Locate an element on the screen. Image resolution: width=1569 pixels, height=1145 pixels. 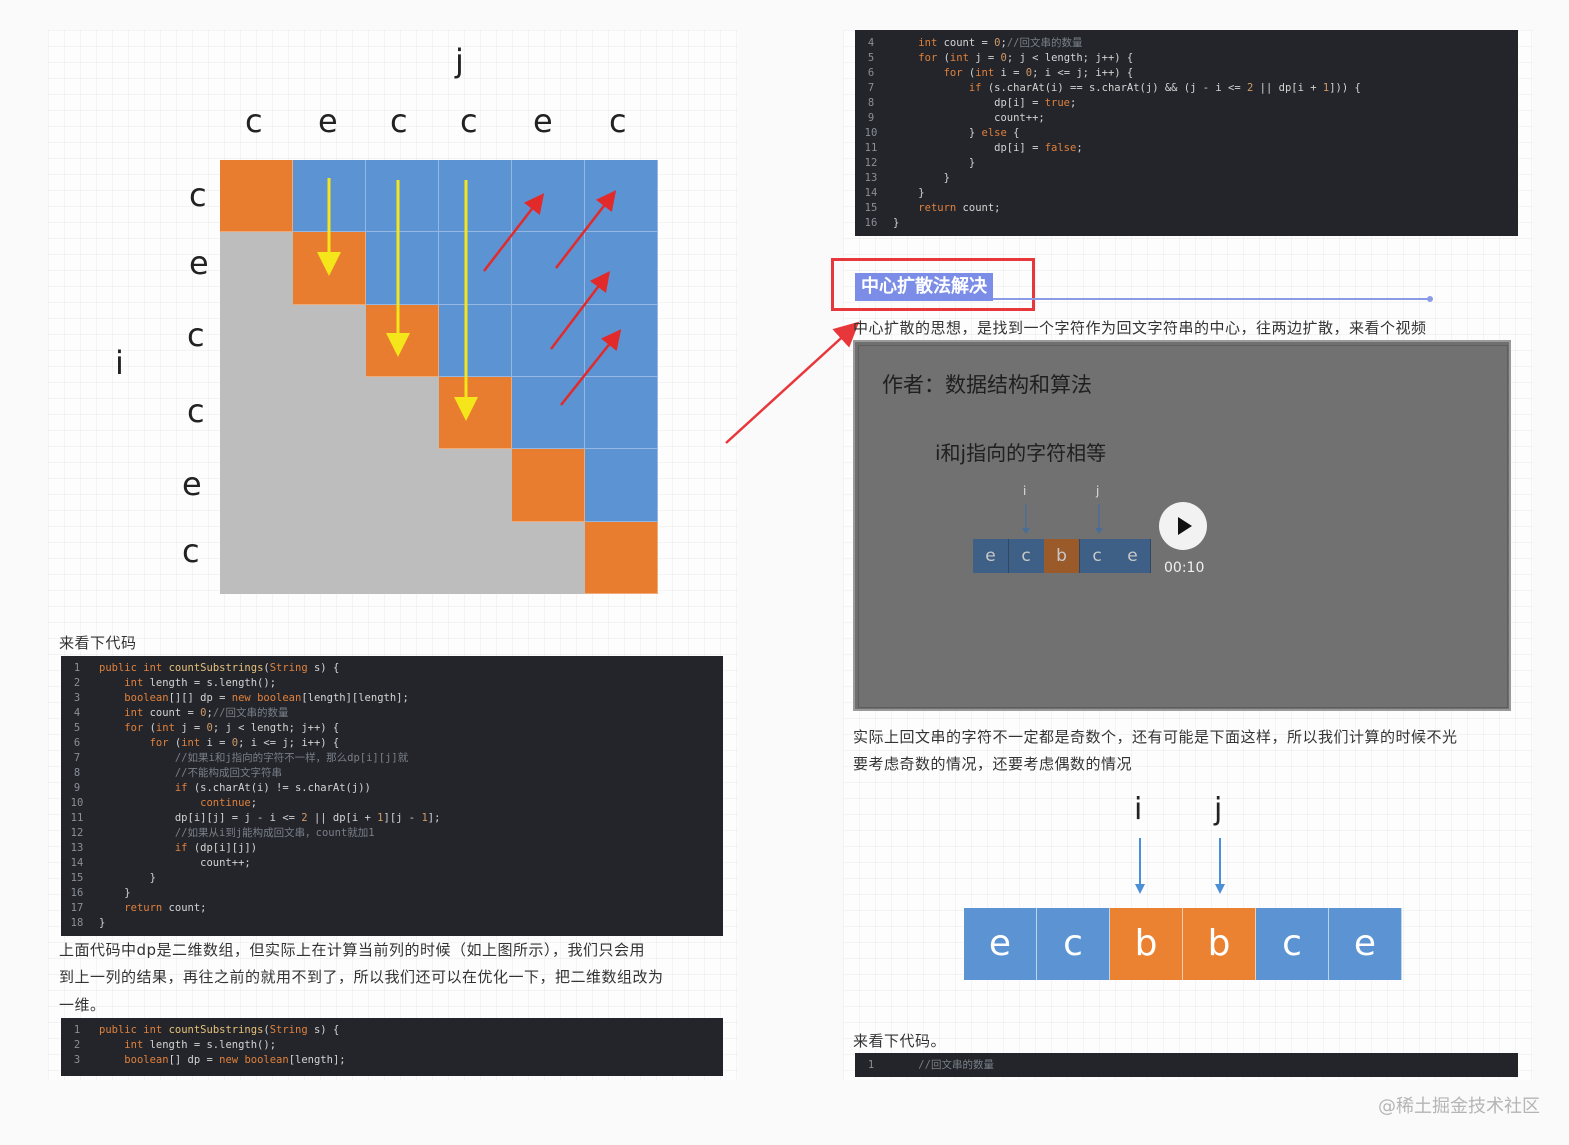
even-case-text: 实际上回文串的字符不一定都是奇数个，还有可能是下面这样，所以我们计算的时候不光 is located at coordinates (1155, 737).